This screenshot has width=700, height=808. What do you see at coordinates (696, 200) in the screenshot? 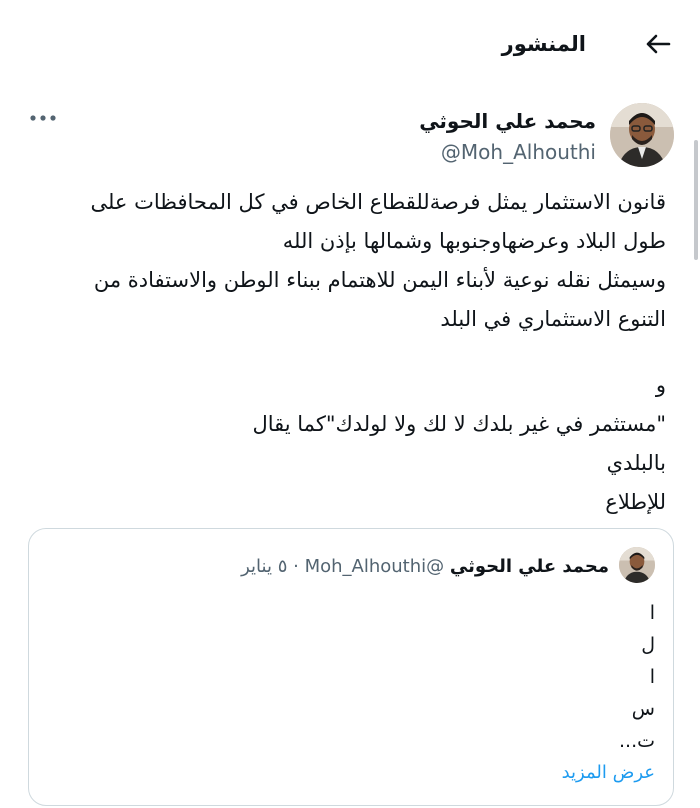
I see `scrollbar-thumb` at bounding box center [696, 200].